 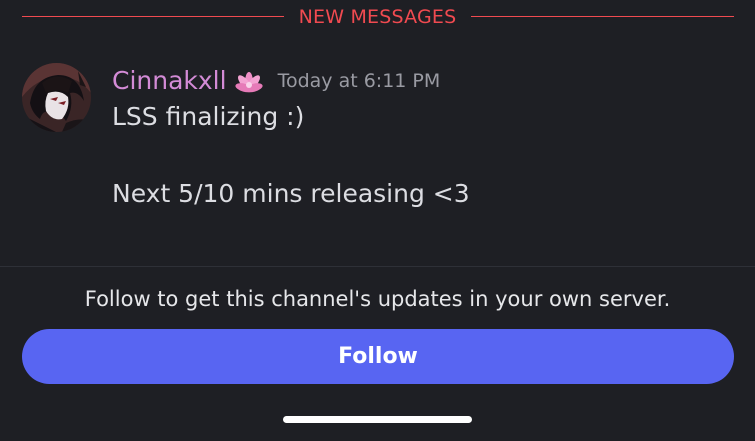 I want to click on new-messages-label: NEW MESSAGES, so click(x=377, y=17).